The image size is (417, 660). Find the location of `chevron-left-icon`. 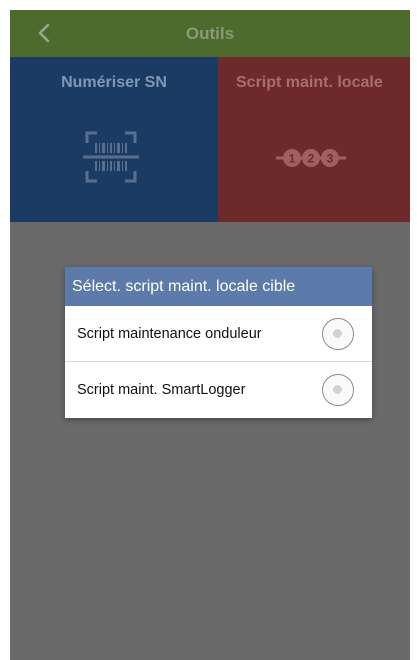

chevron-left-icon is located at coordinates (44, 33).